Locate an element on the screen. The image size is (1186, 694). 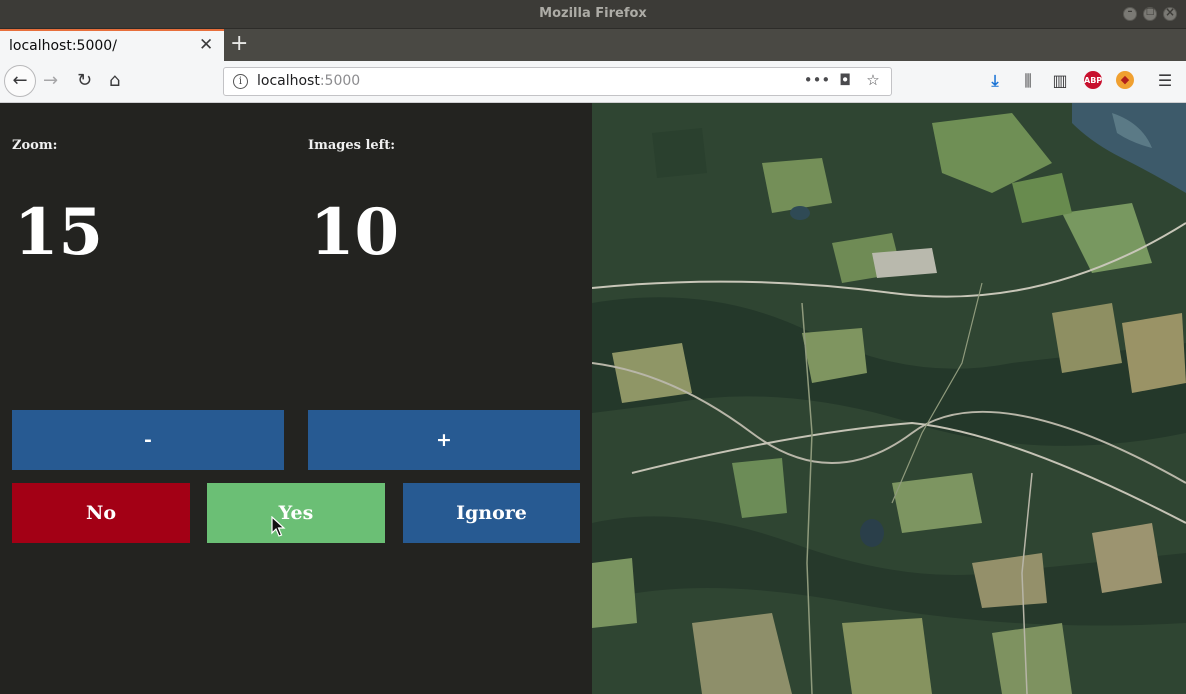
url-port: :5000 is located at coordinates (340, 81).